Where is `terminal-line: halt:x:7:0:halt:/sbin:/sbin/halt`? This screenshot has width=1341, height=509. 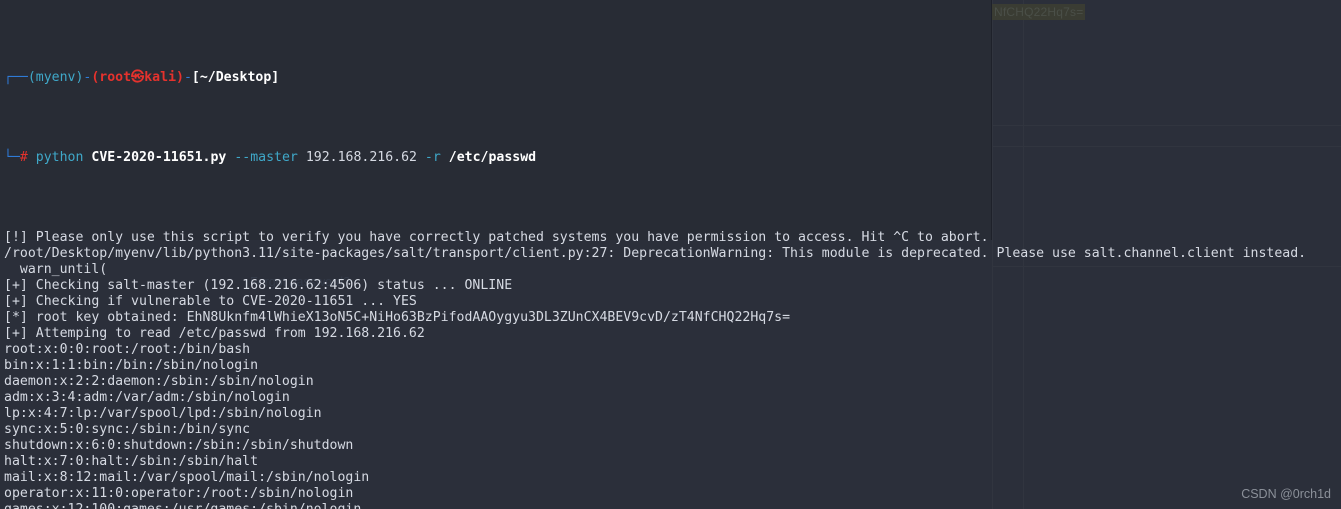
terminal-line: halt:x:7:0:halt:/sbin:/sbin/halt is located at coordinates (131, 461).